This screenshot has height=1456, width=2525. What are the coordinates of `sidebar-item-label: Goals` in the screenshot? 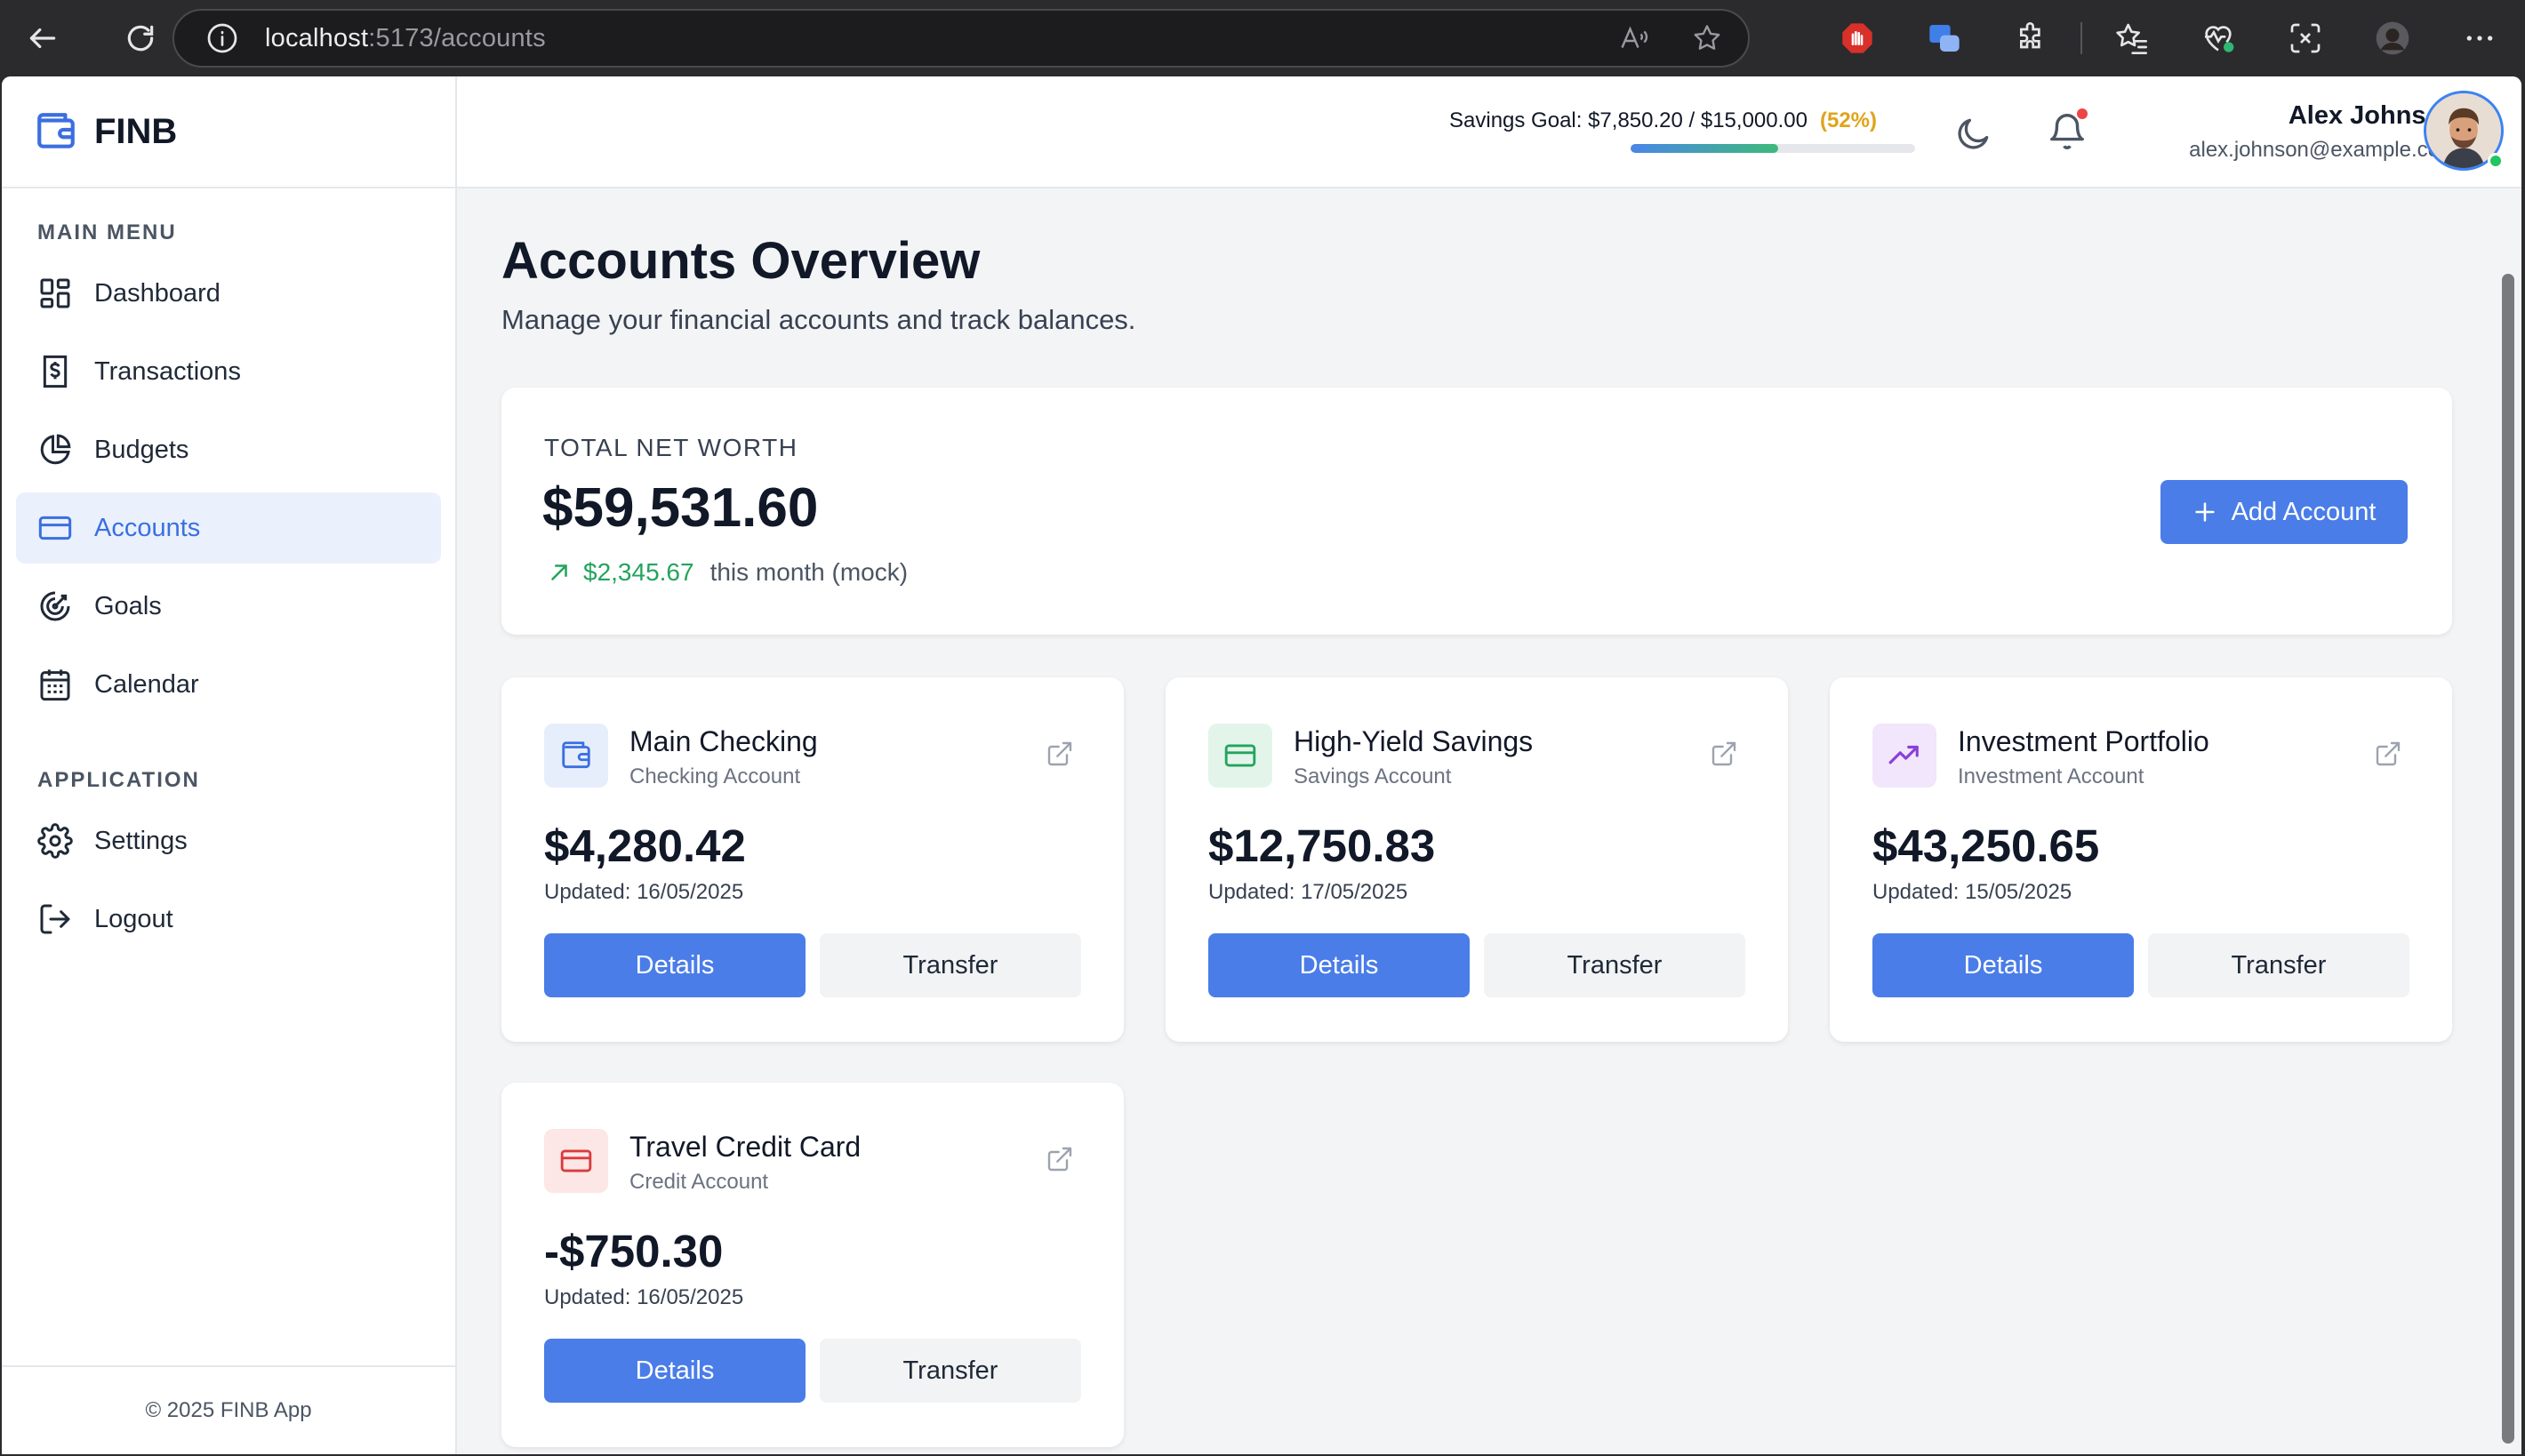 It's located at (128, 605).